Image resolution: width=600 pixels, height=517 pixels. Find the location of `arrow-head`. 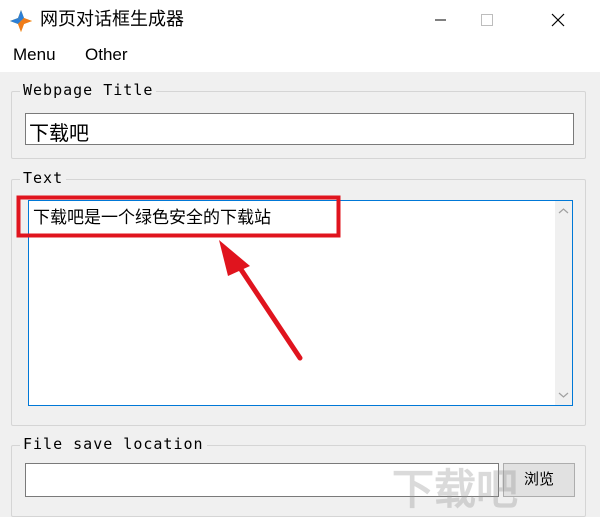

arrow-head is located at coordinates (234, 258).